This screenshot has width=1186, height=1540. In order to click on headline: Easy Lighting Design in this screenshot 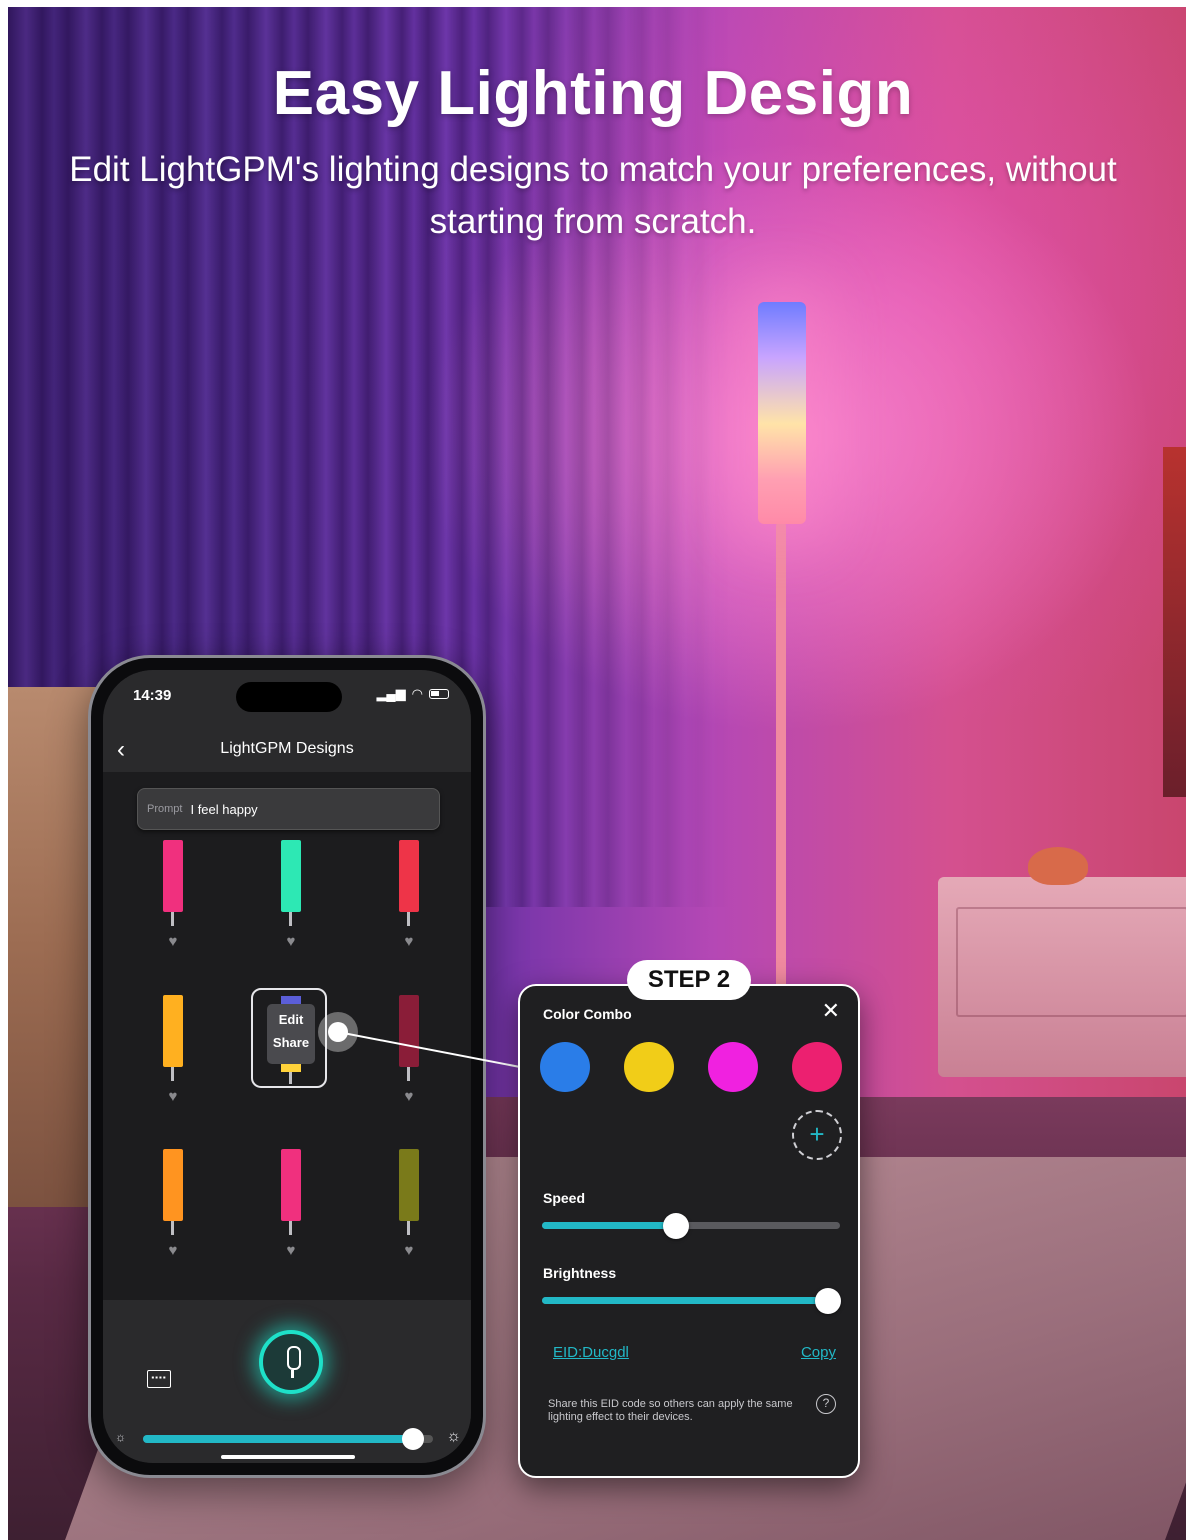, I will do `click(593, 93)`.